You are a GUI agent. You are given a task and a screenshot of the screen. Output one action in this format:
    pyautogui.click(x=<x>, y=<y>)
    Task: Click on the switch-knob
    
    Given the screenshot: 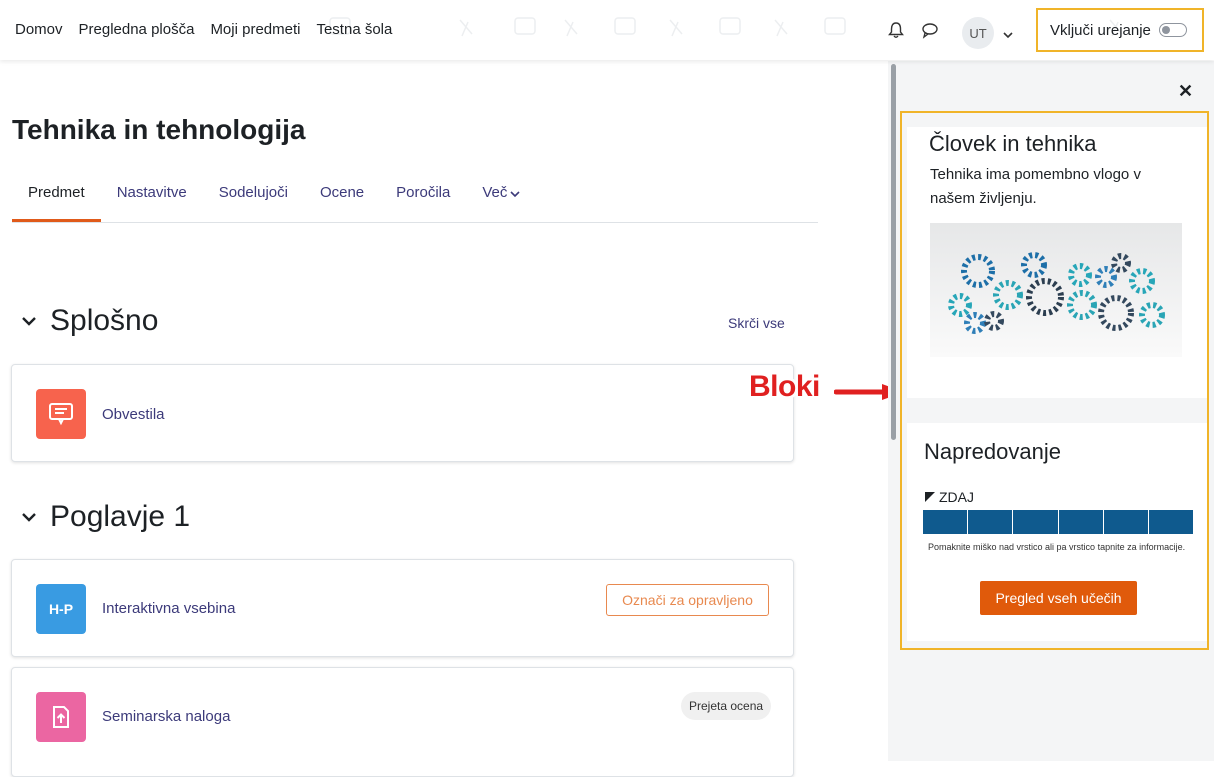 What is the action you would take?
    pyautogui.click(x=1165, y=30)
    